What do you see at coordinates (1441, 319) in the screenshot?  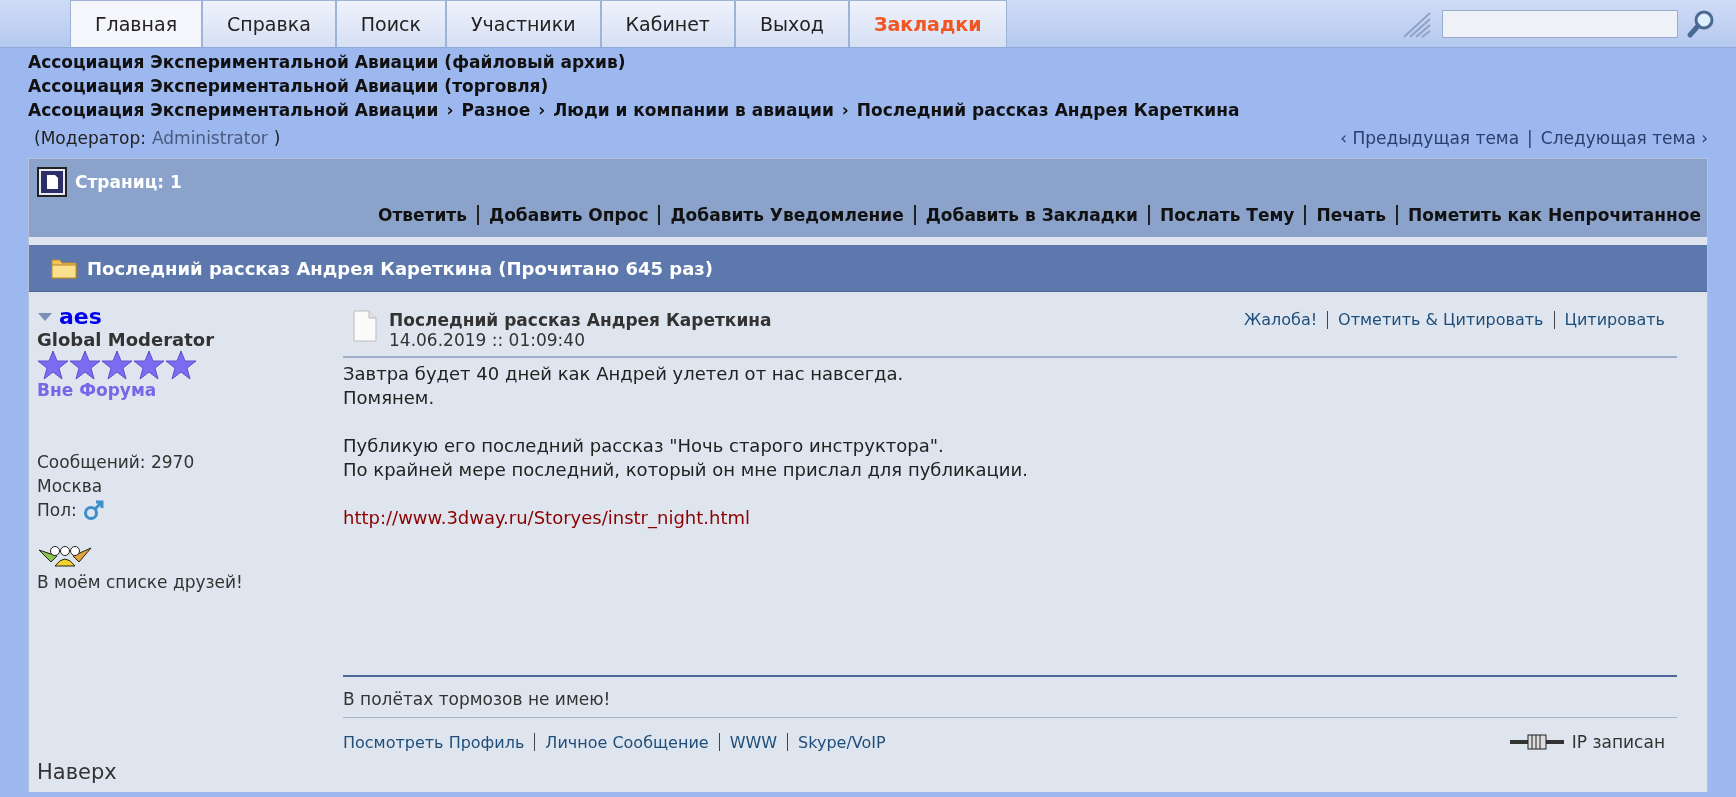 I see `post-action-link: Отметить & Цитировать` at bounding box center [1441, 319].